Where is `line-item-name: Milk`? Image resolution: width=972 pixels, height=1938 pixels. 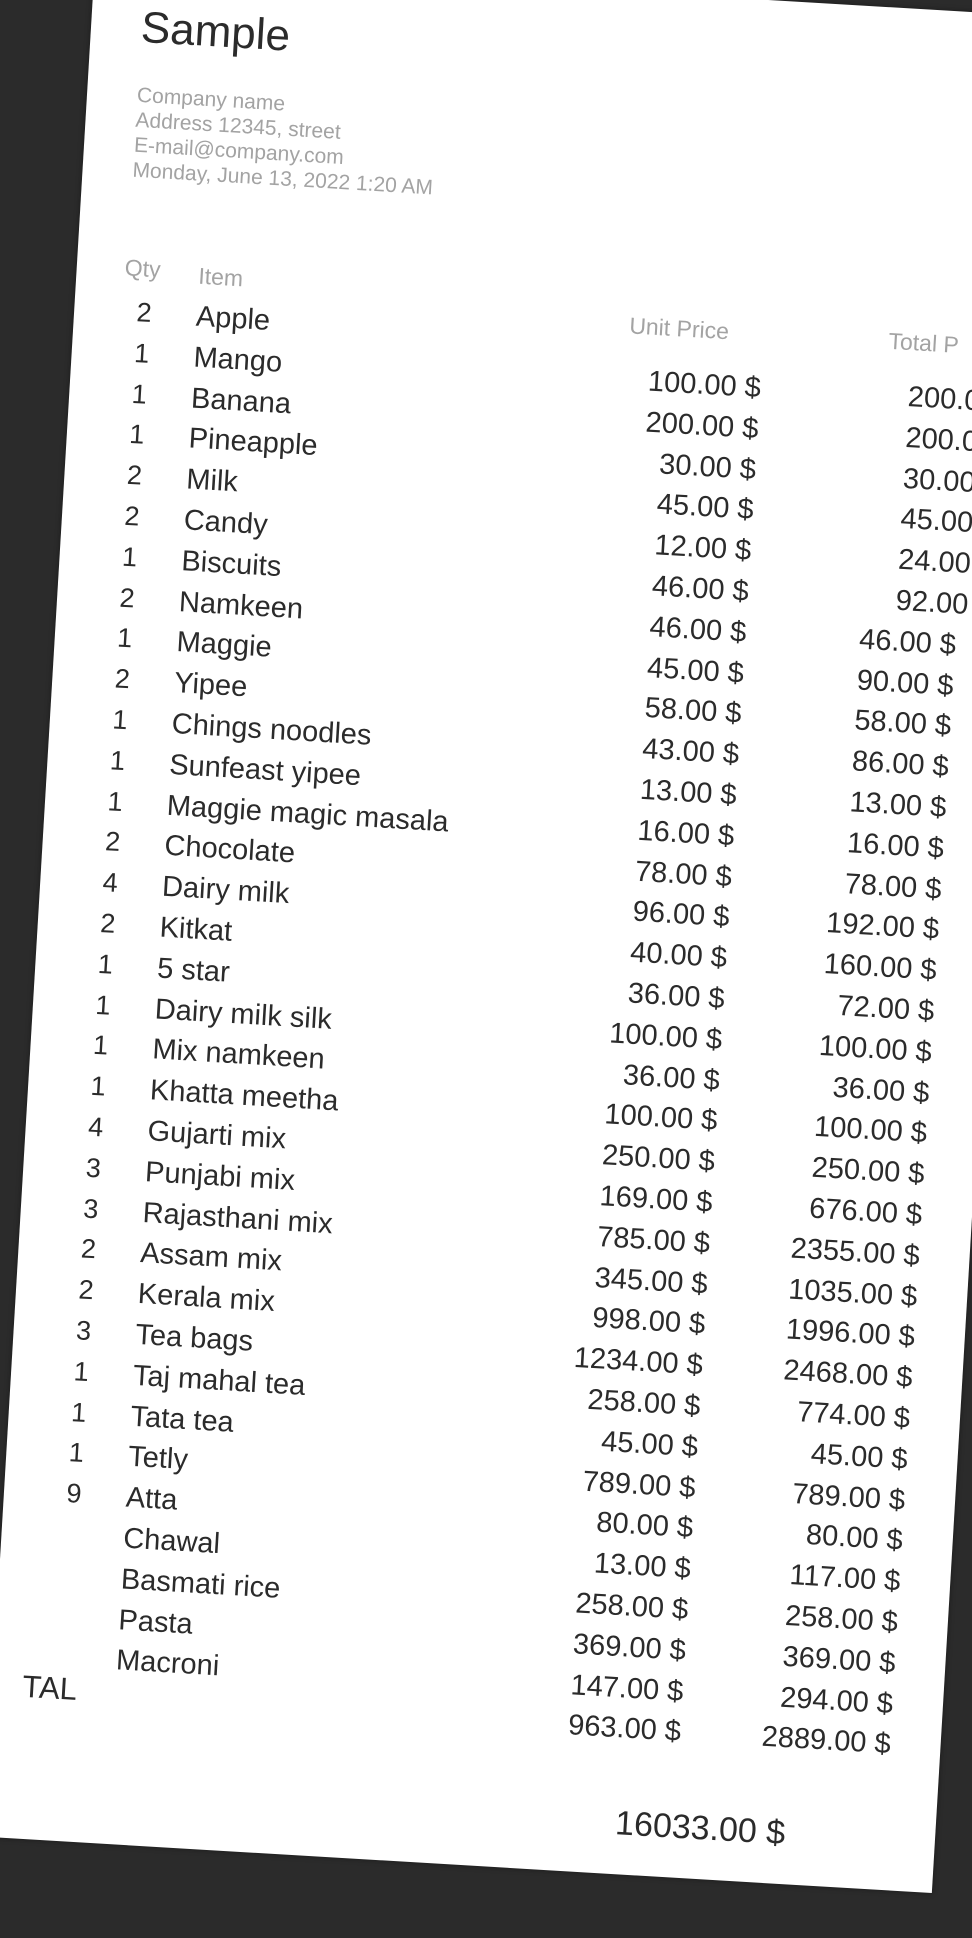
line-item-name: Milk is located at coordinates (212, 481).